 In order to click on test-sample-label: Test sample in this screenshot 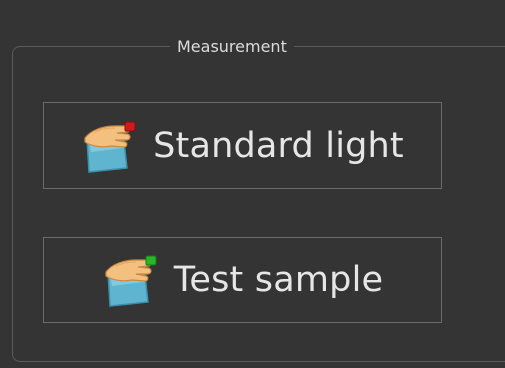, I will do `click(278, 280)`.